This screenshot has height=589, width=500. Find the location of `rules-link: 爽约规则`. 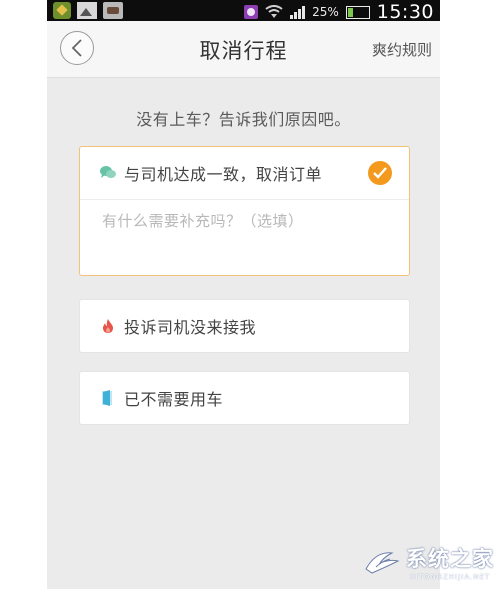

rules-link: 爽约规则 is located at coordinates (402, 49).